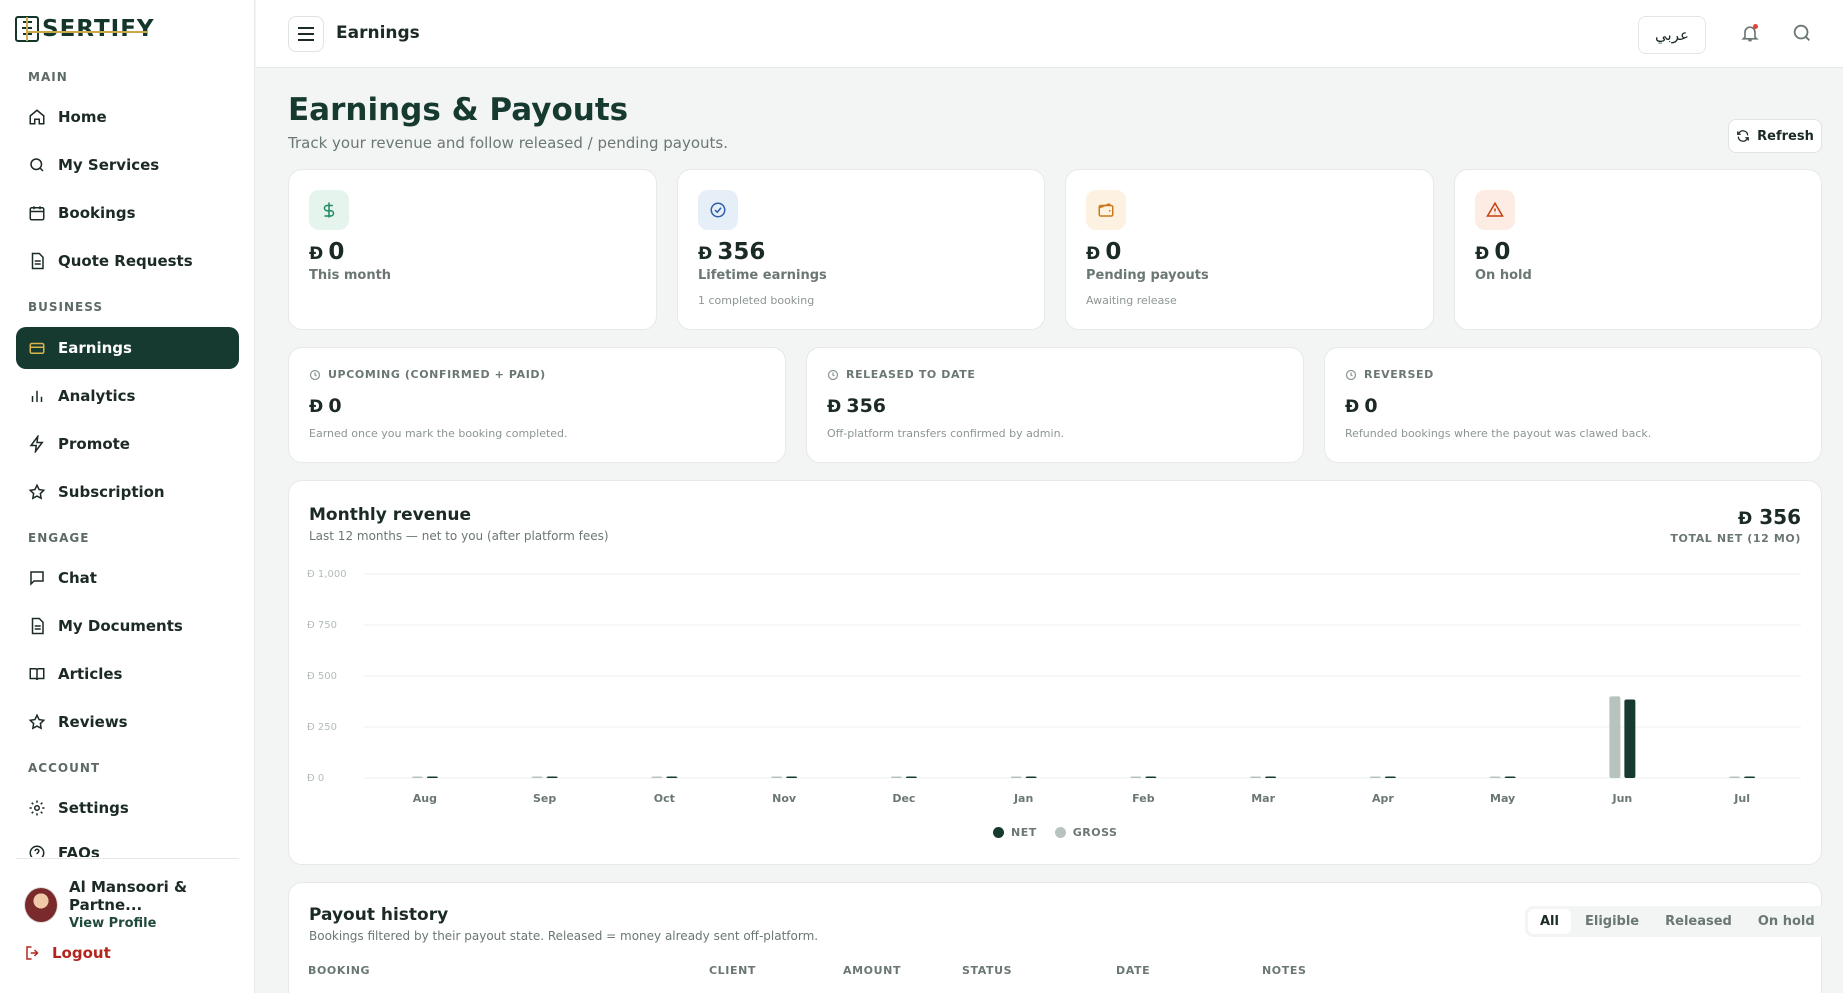 The width and height of the screenshot is (1843, 993). What do you see at coordinates (1095, 832) in the screenshot?
I see `legend-label-gross: GROSS` at bounding box center [1095, 832].